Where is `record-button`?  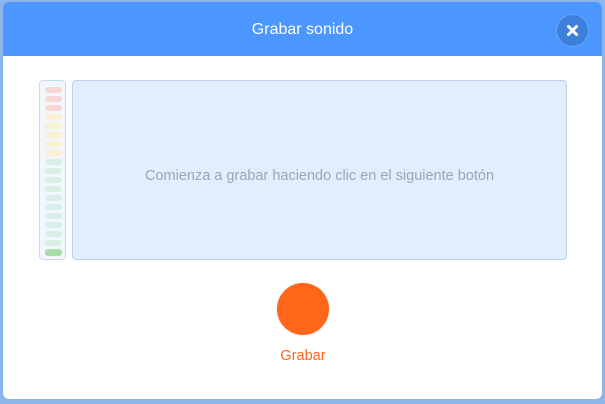
record-button is located at coordinates (303, 309).